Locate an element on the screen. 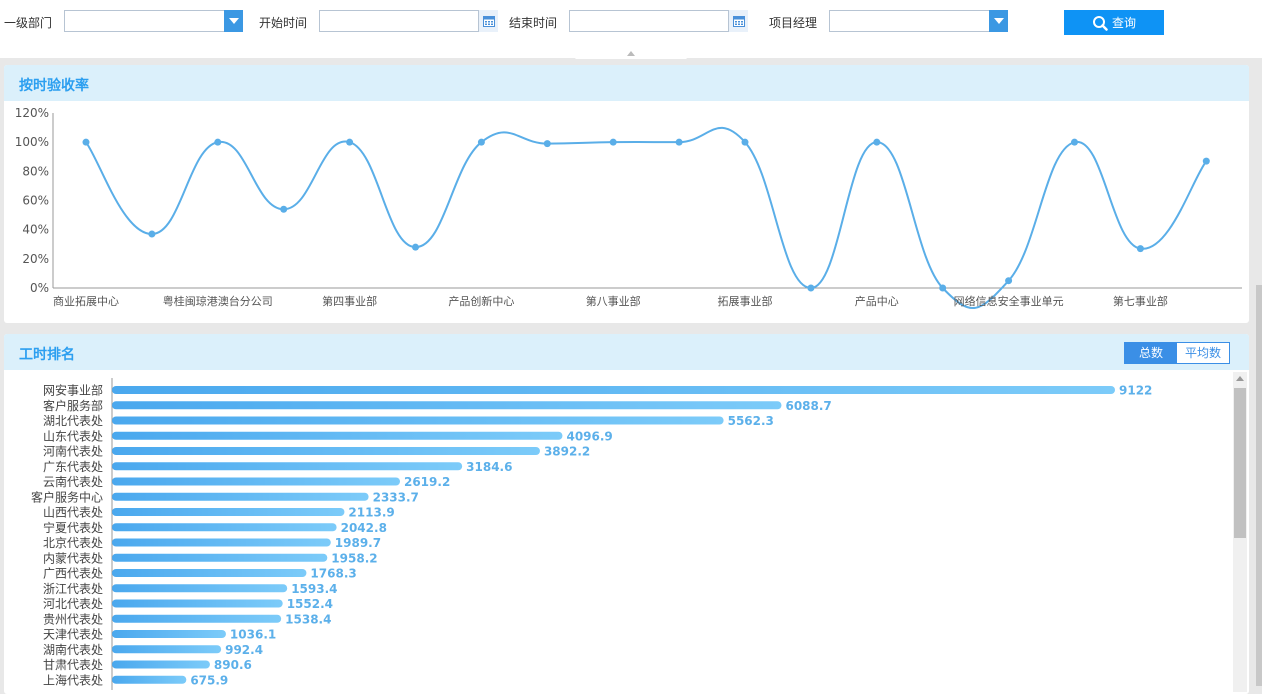 The height and width of the screenshot is (694, 1262). bar-value-label: 3184.6 is located at coordinates (489, 467).